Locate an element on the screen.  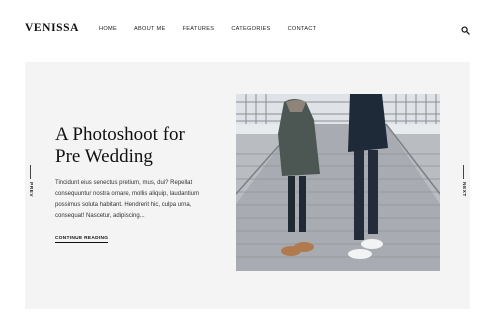
post-title: A Photoshoot for Pre Wedding is located at coordinates (142, 146).